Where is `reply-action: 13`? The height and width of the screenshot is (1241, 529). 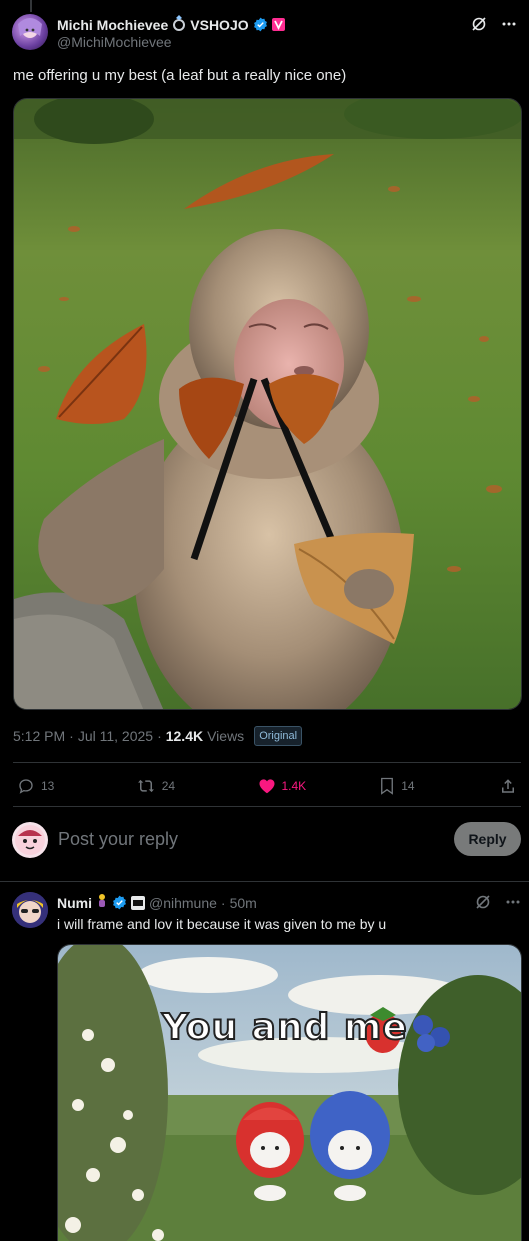 reply-action: 13 is located at coordinates (76, 786).